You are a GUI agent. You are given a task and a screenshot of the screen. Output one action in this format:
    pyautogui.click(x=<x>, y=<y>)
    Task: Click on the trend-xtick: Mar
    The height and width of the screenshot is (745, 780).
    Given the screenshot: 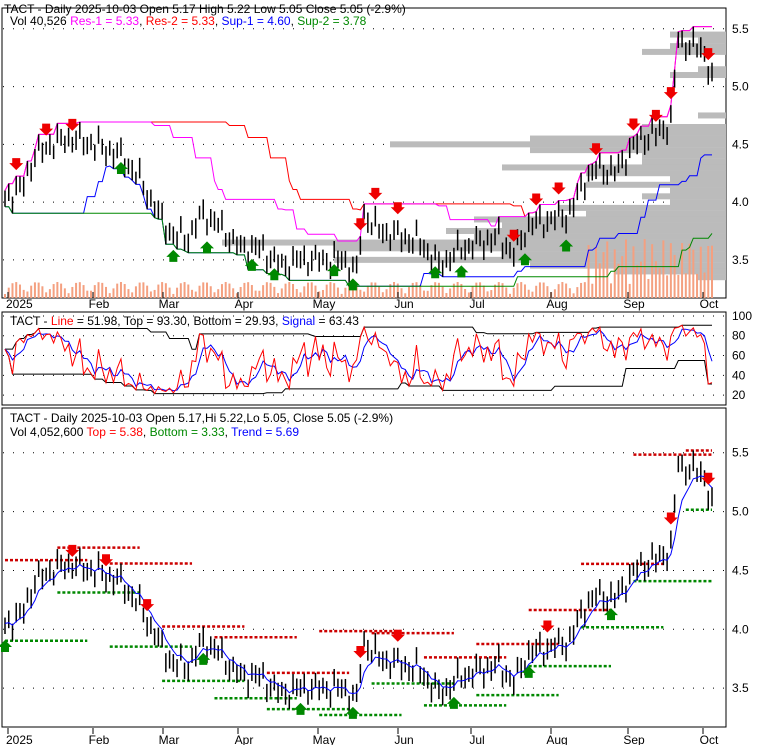 What is the action you would take?
    pyautogui.click(x=169, y=739)
    